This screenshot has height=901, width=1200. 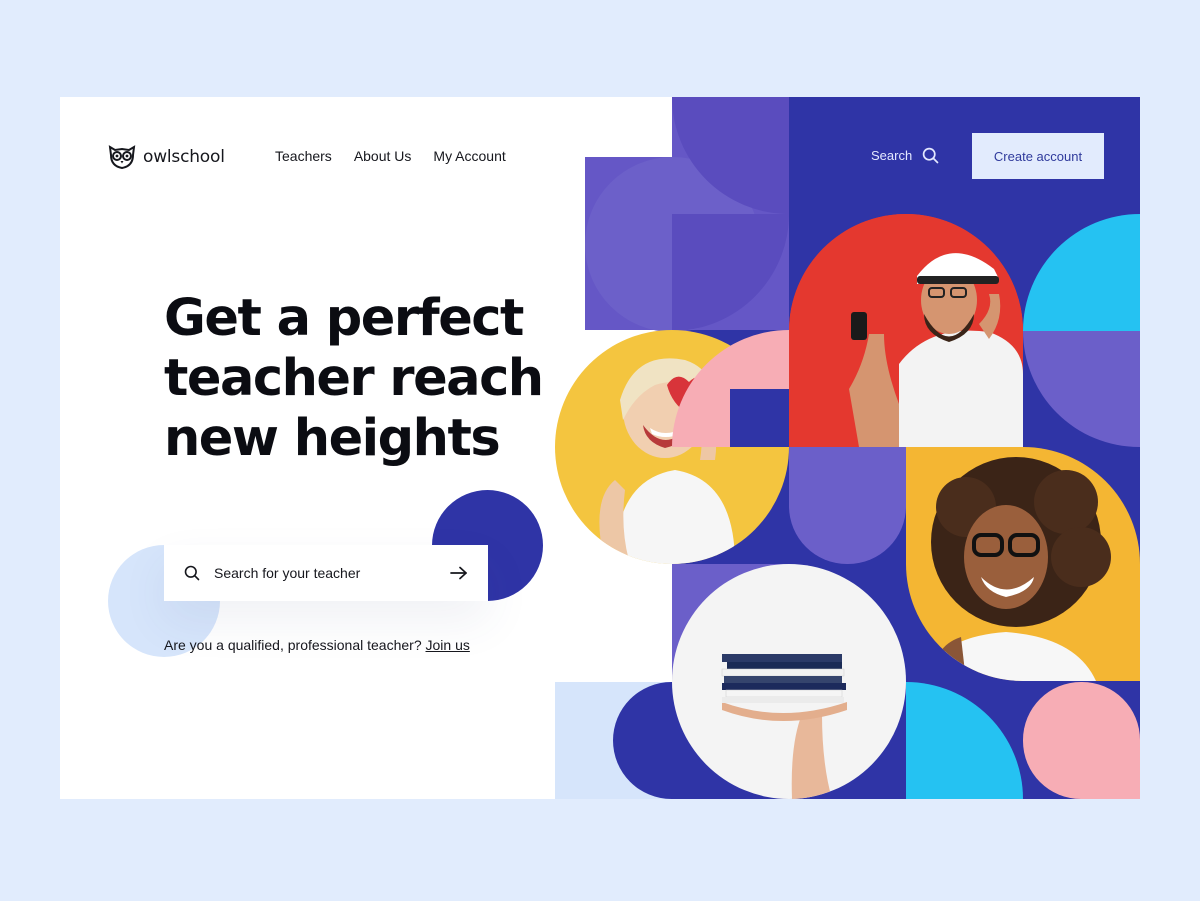 I want to click on hero-title-line-2: teacher reach, so click(x=354, y=378).